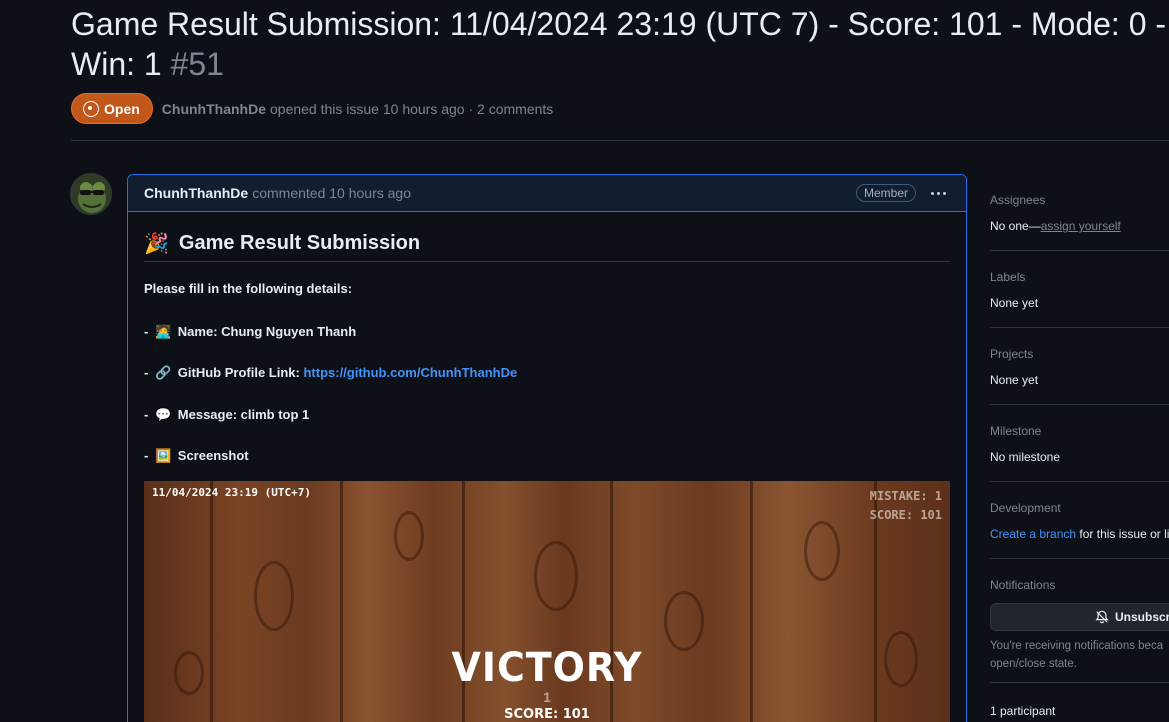 The width and height of the screenshot is (1169, 722). I want to click on github-profile-link: https://github.com/ChunhThanhDe, so click(410, 372).